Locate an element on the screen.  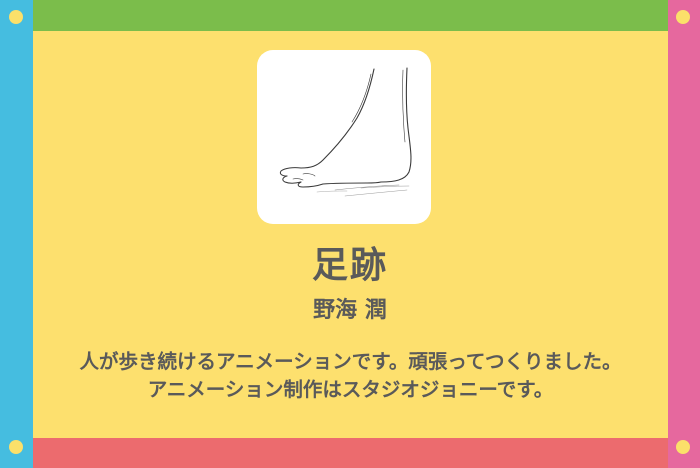
work-title: 足跡 is located at coordinates (349, 265).